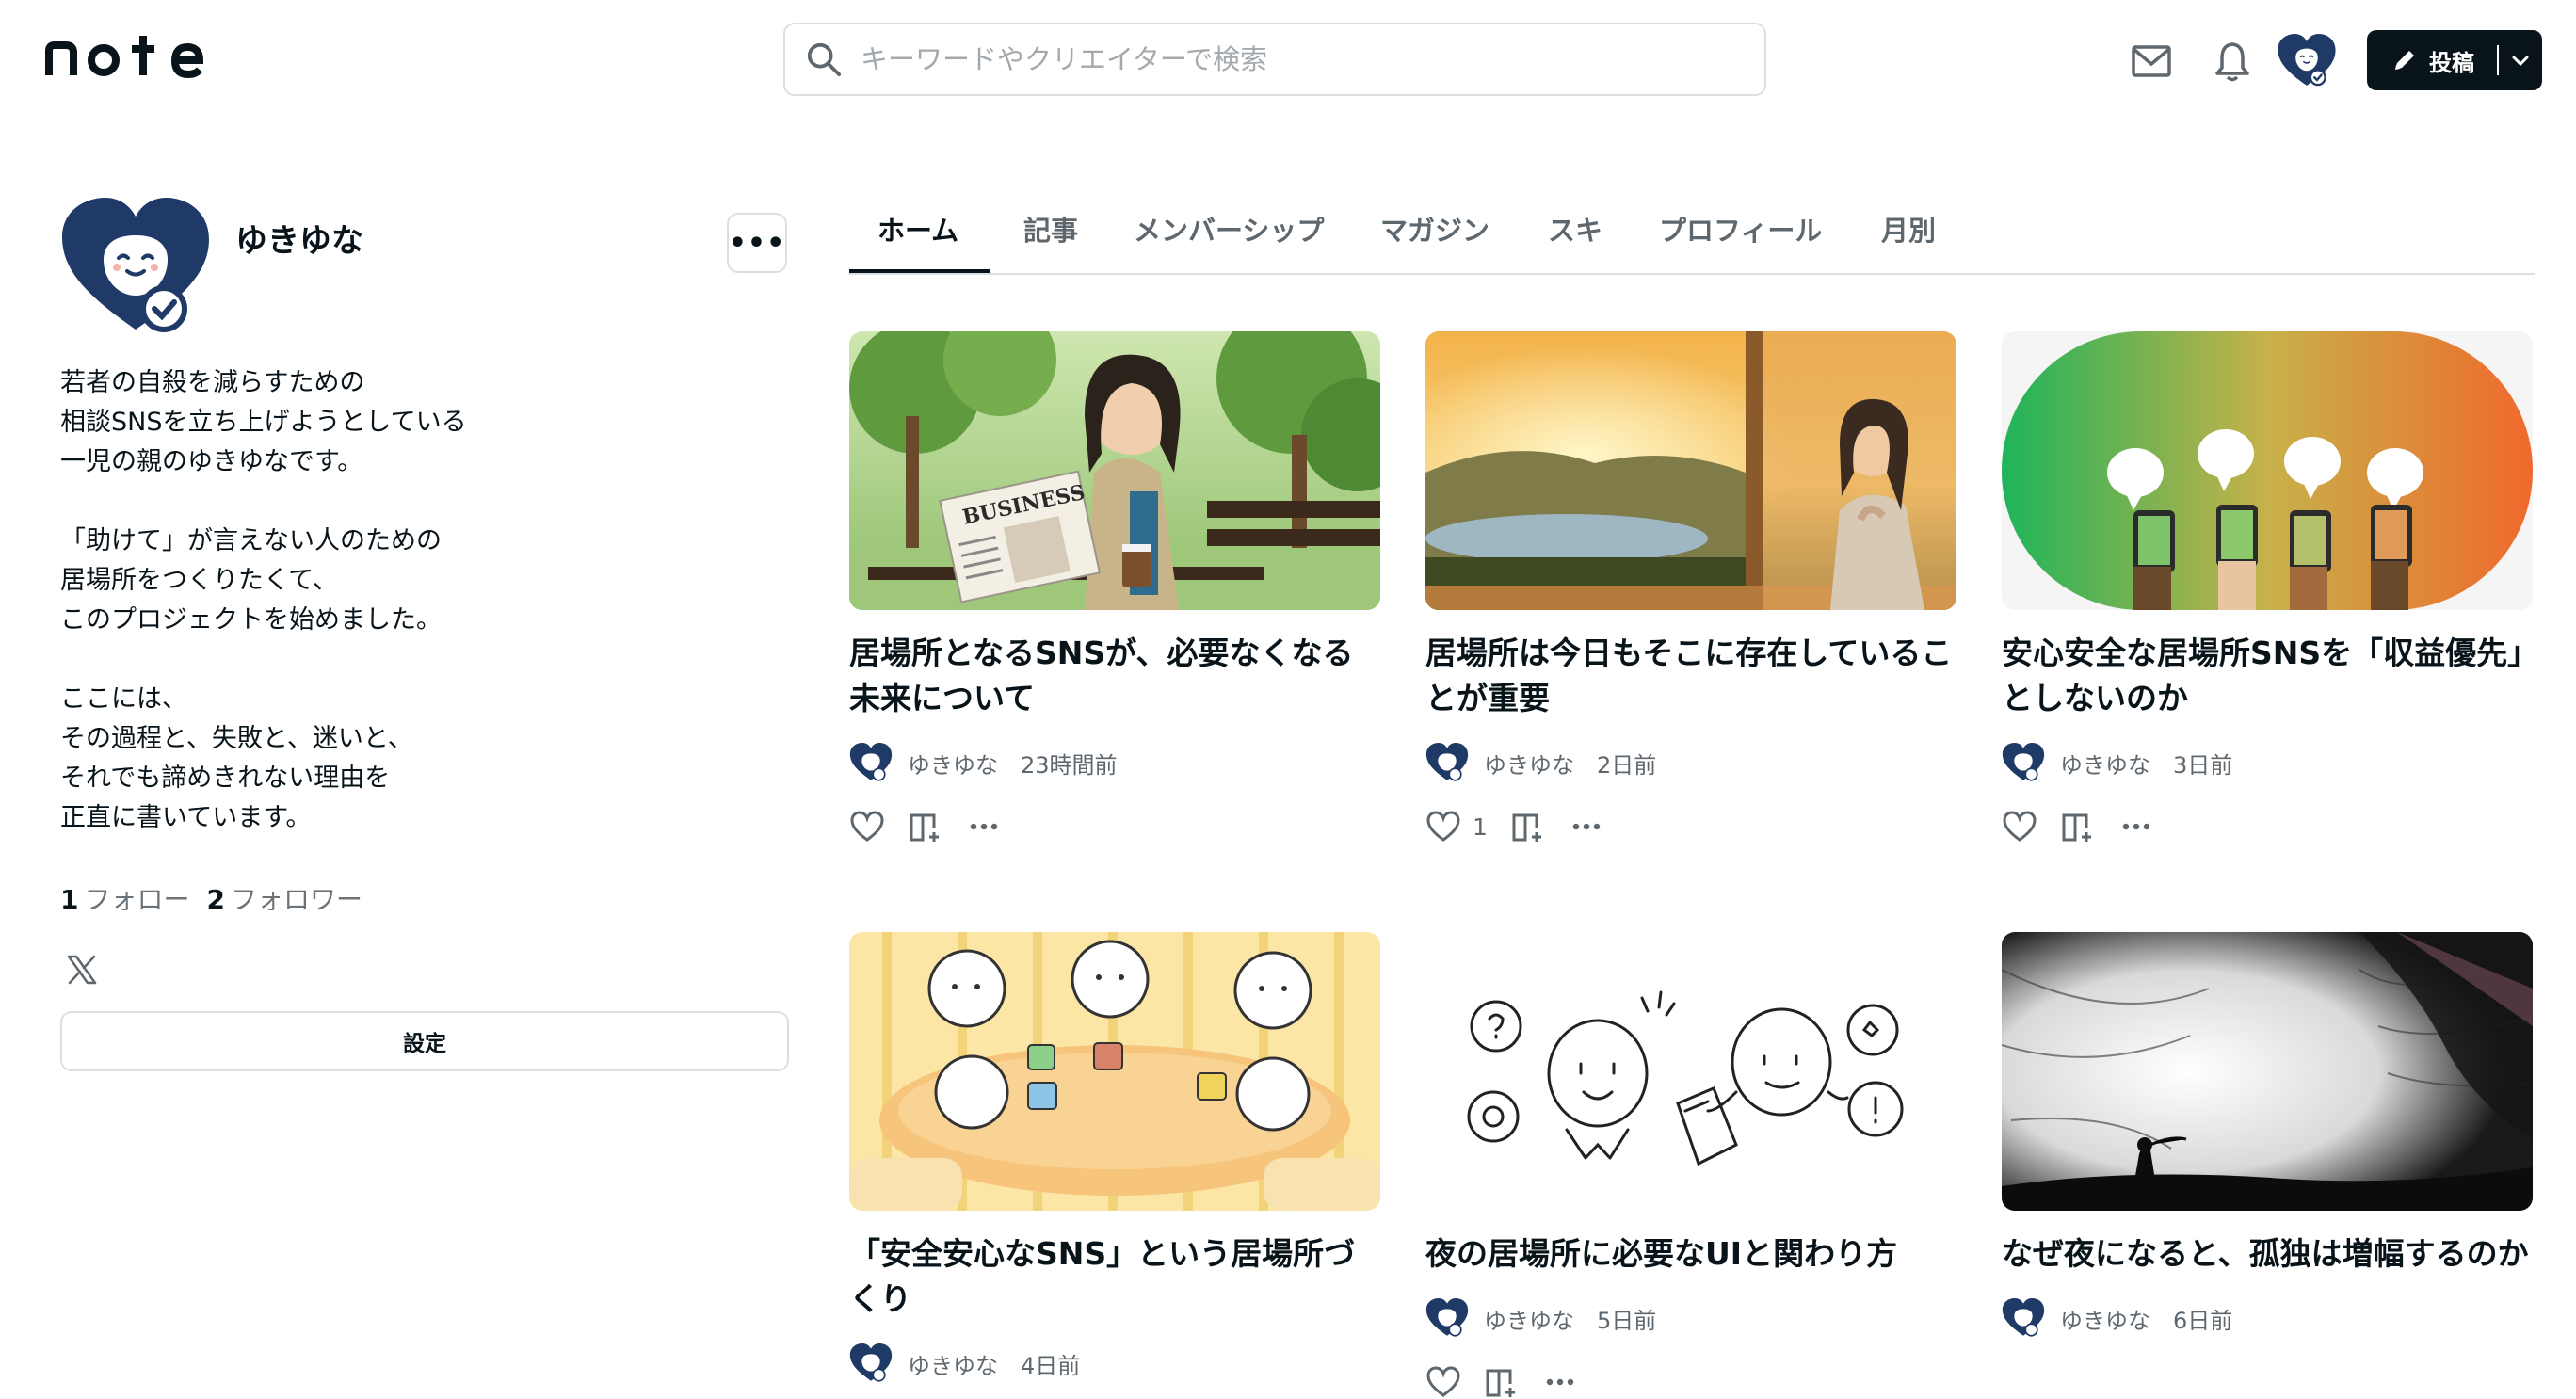 The width and height of the screenshot is (2576, 1399). I want to click on follow-stats: 1 フォロー 2 フォロワー, so click(211, 898).